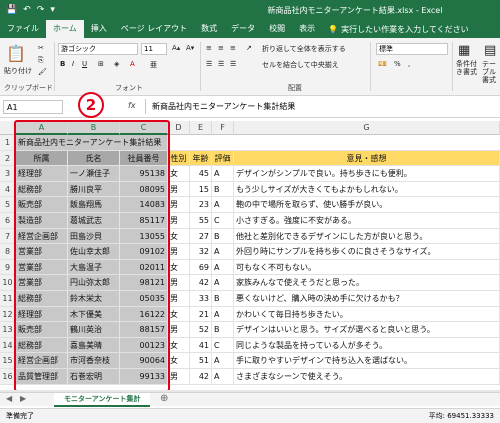 This screenshot has width=500, height=423. I want to click on row-header: 9, so click(8, 267).